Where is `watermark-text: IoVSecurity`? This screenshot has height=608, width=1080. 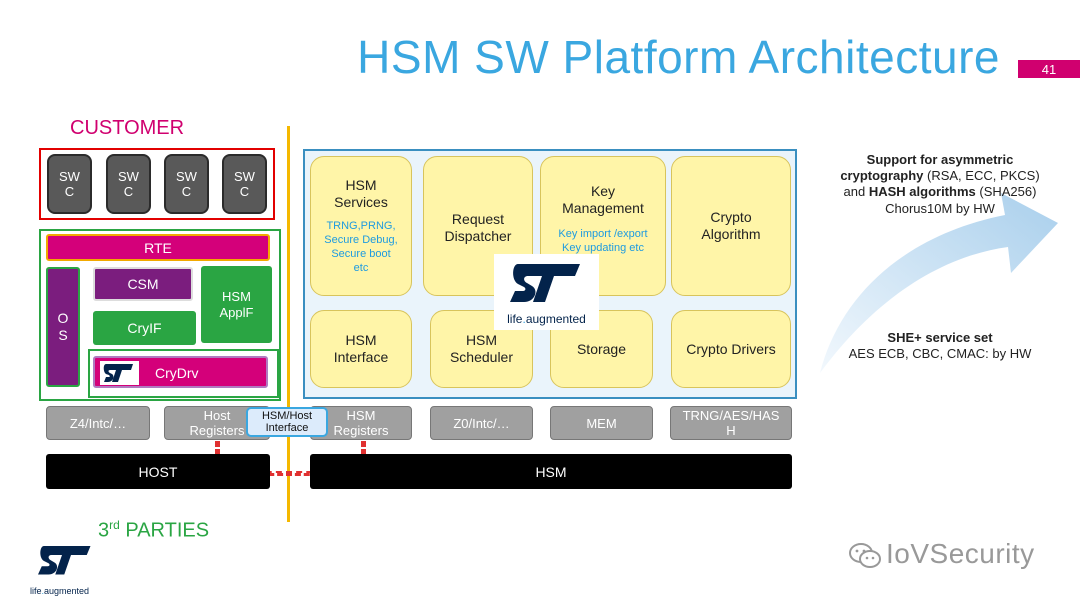
watermark-text: IoVSecurity is located at coordinates (960, 553).